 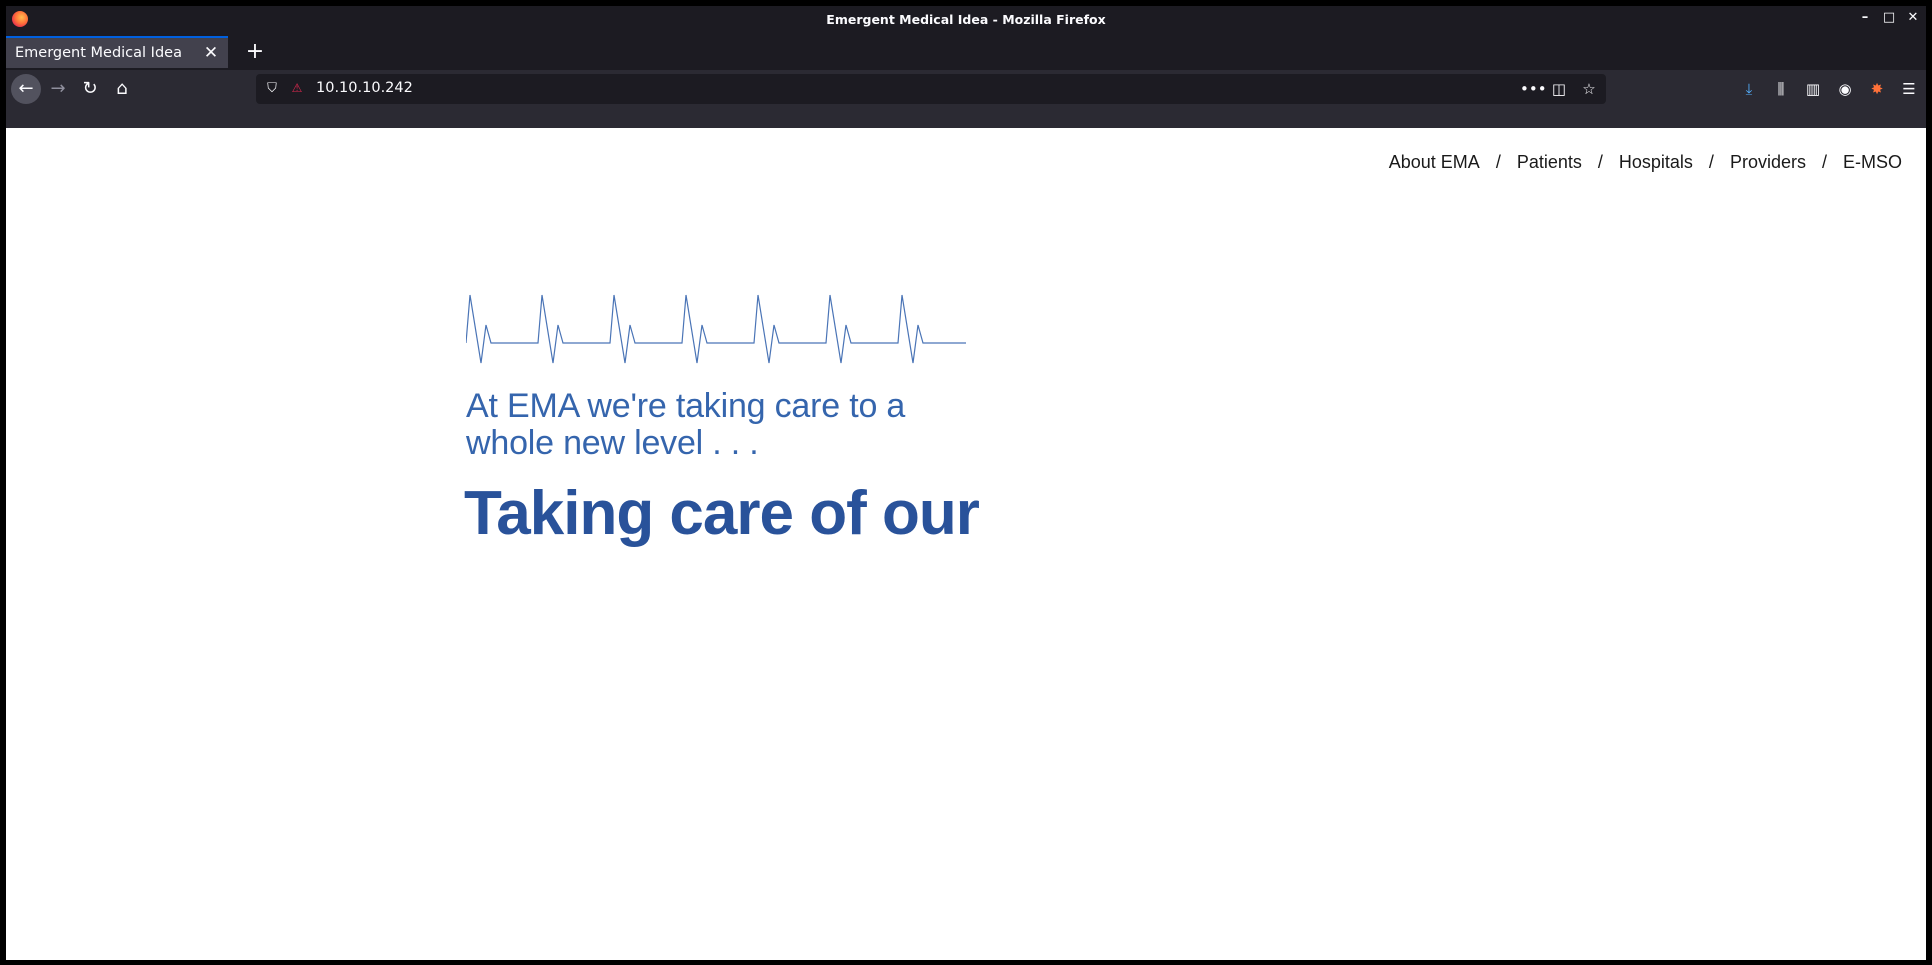 I want to click on heartbeat-path, so click(x=716, y=329).